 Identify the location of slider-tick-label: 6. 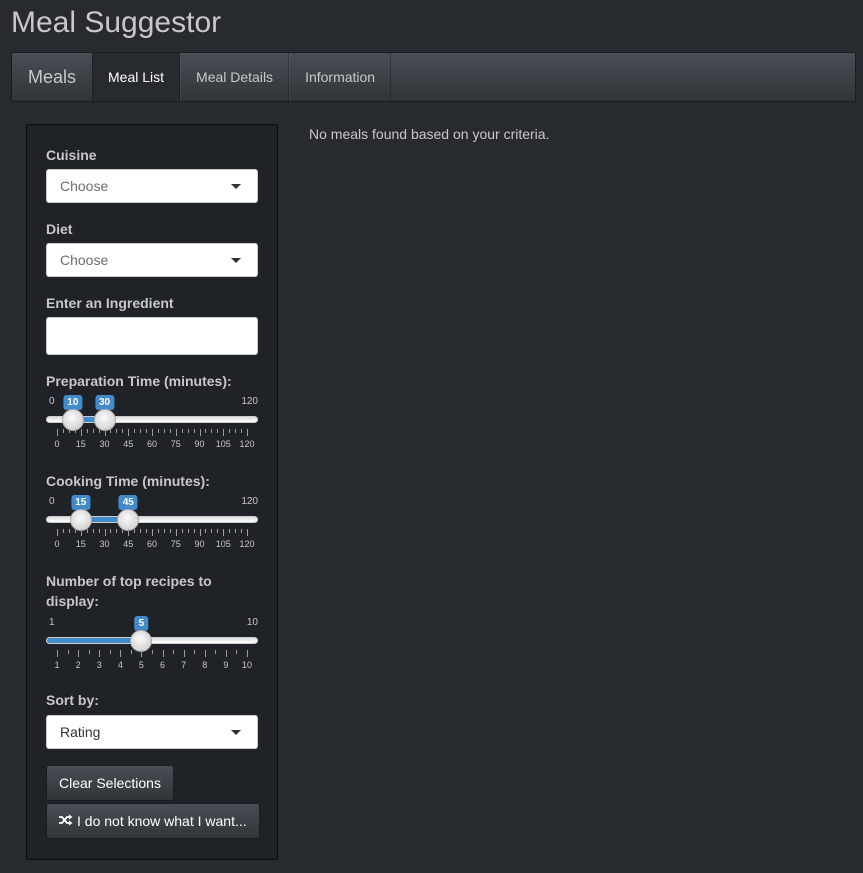
(163, 665).